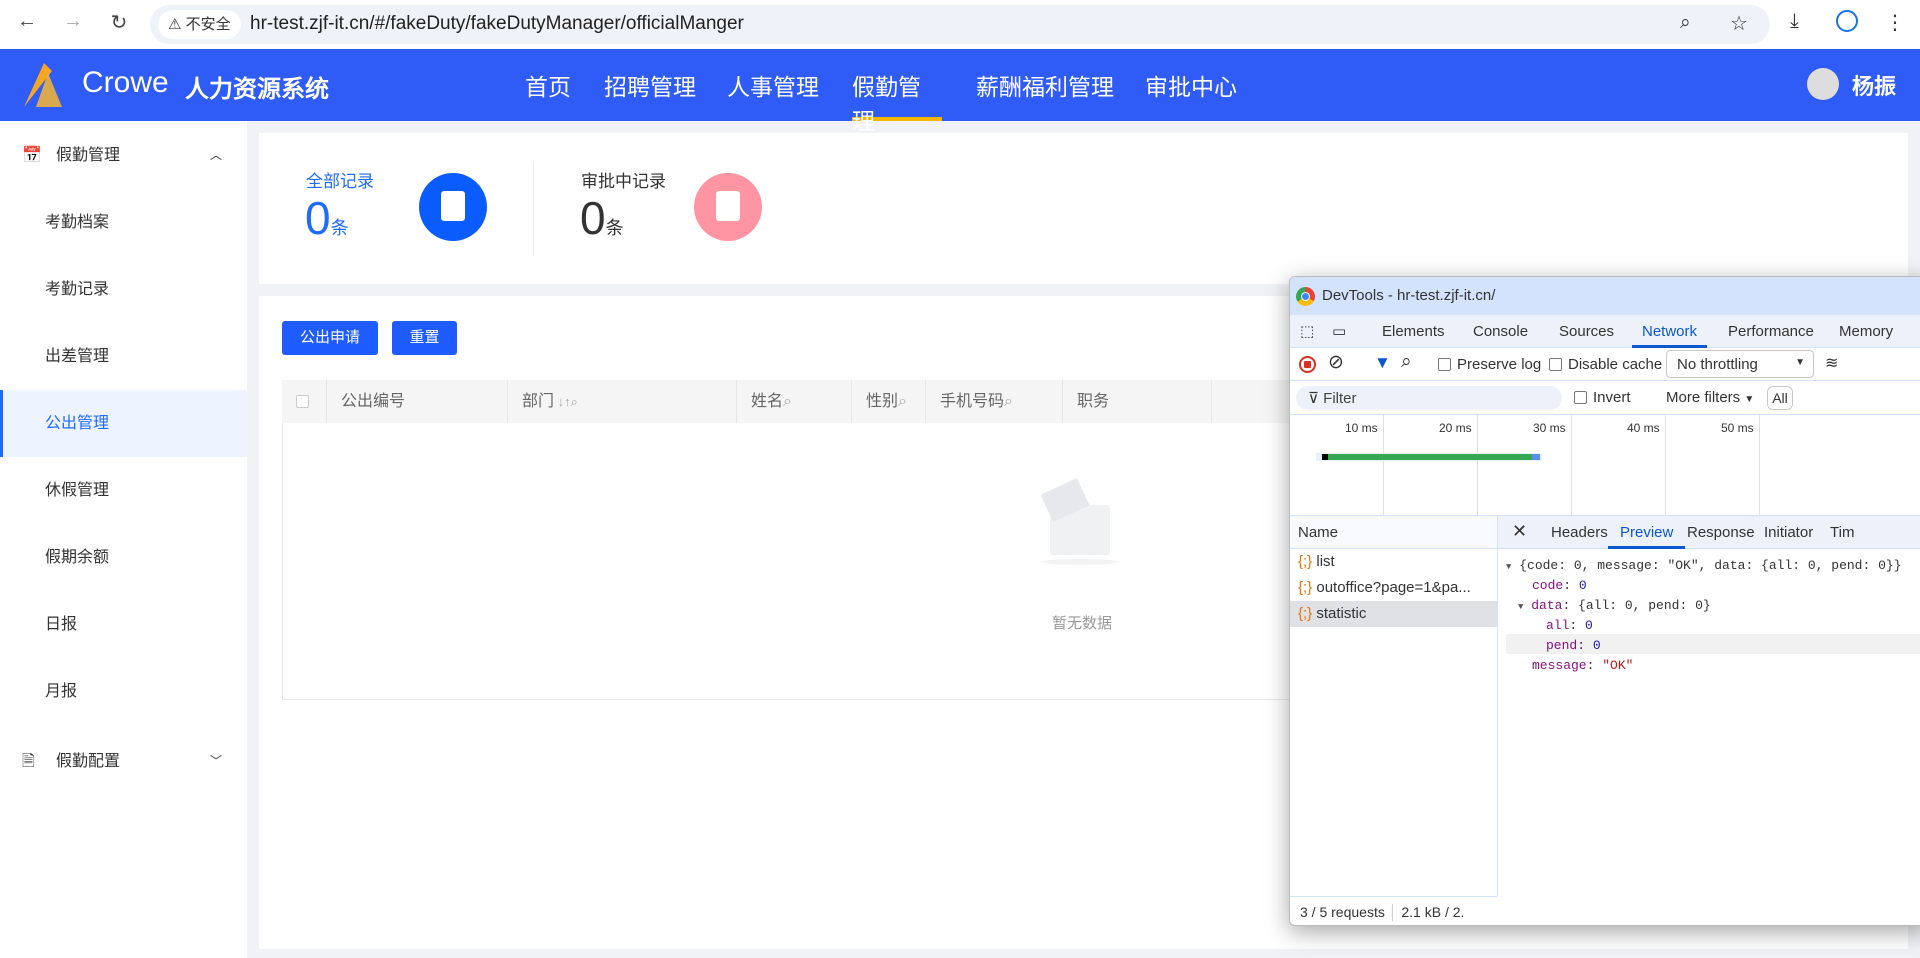 The image size is (1920, 958). I want to click on security-chip: ⚠ 不安全, so click(199, 24).